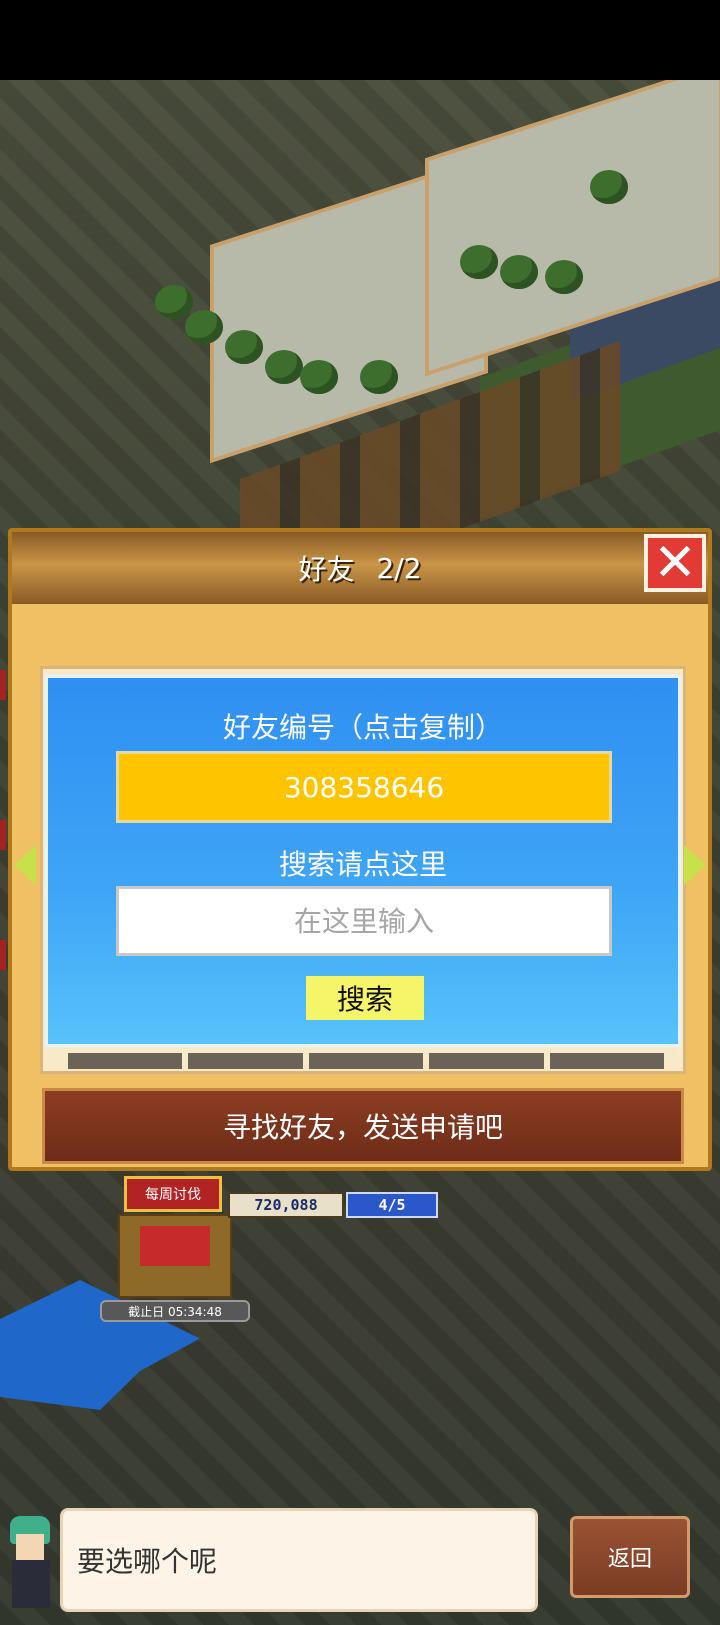  I want to click on find-friends-button: 寻找好友，发送申请吧, so click(363, 1126).